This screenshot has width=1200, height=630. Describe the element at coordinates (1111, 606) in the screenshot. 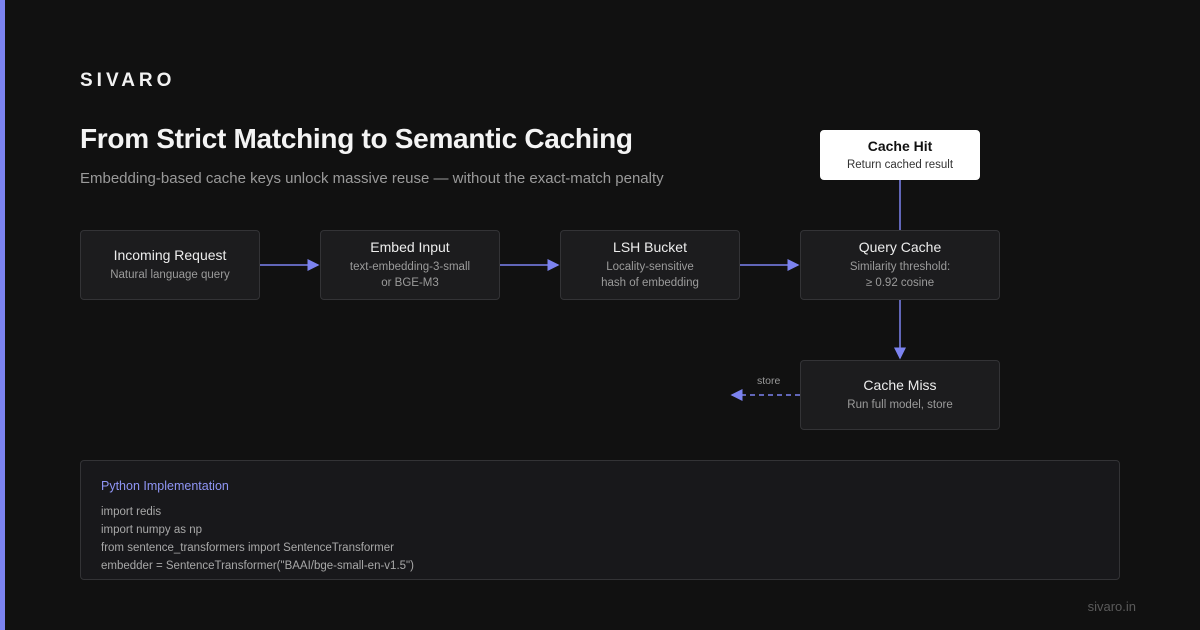

I see `footer-url: sivaro.in` at that location.